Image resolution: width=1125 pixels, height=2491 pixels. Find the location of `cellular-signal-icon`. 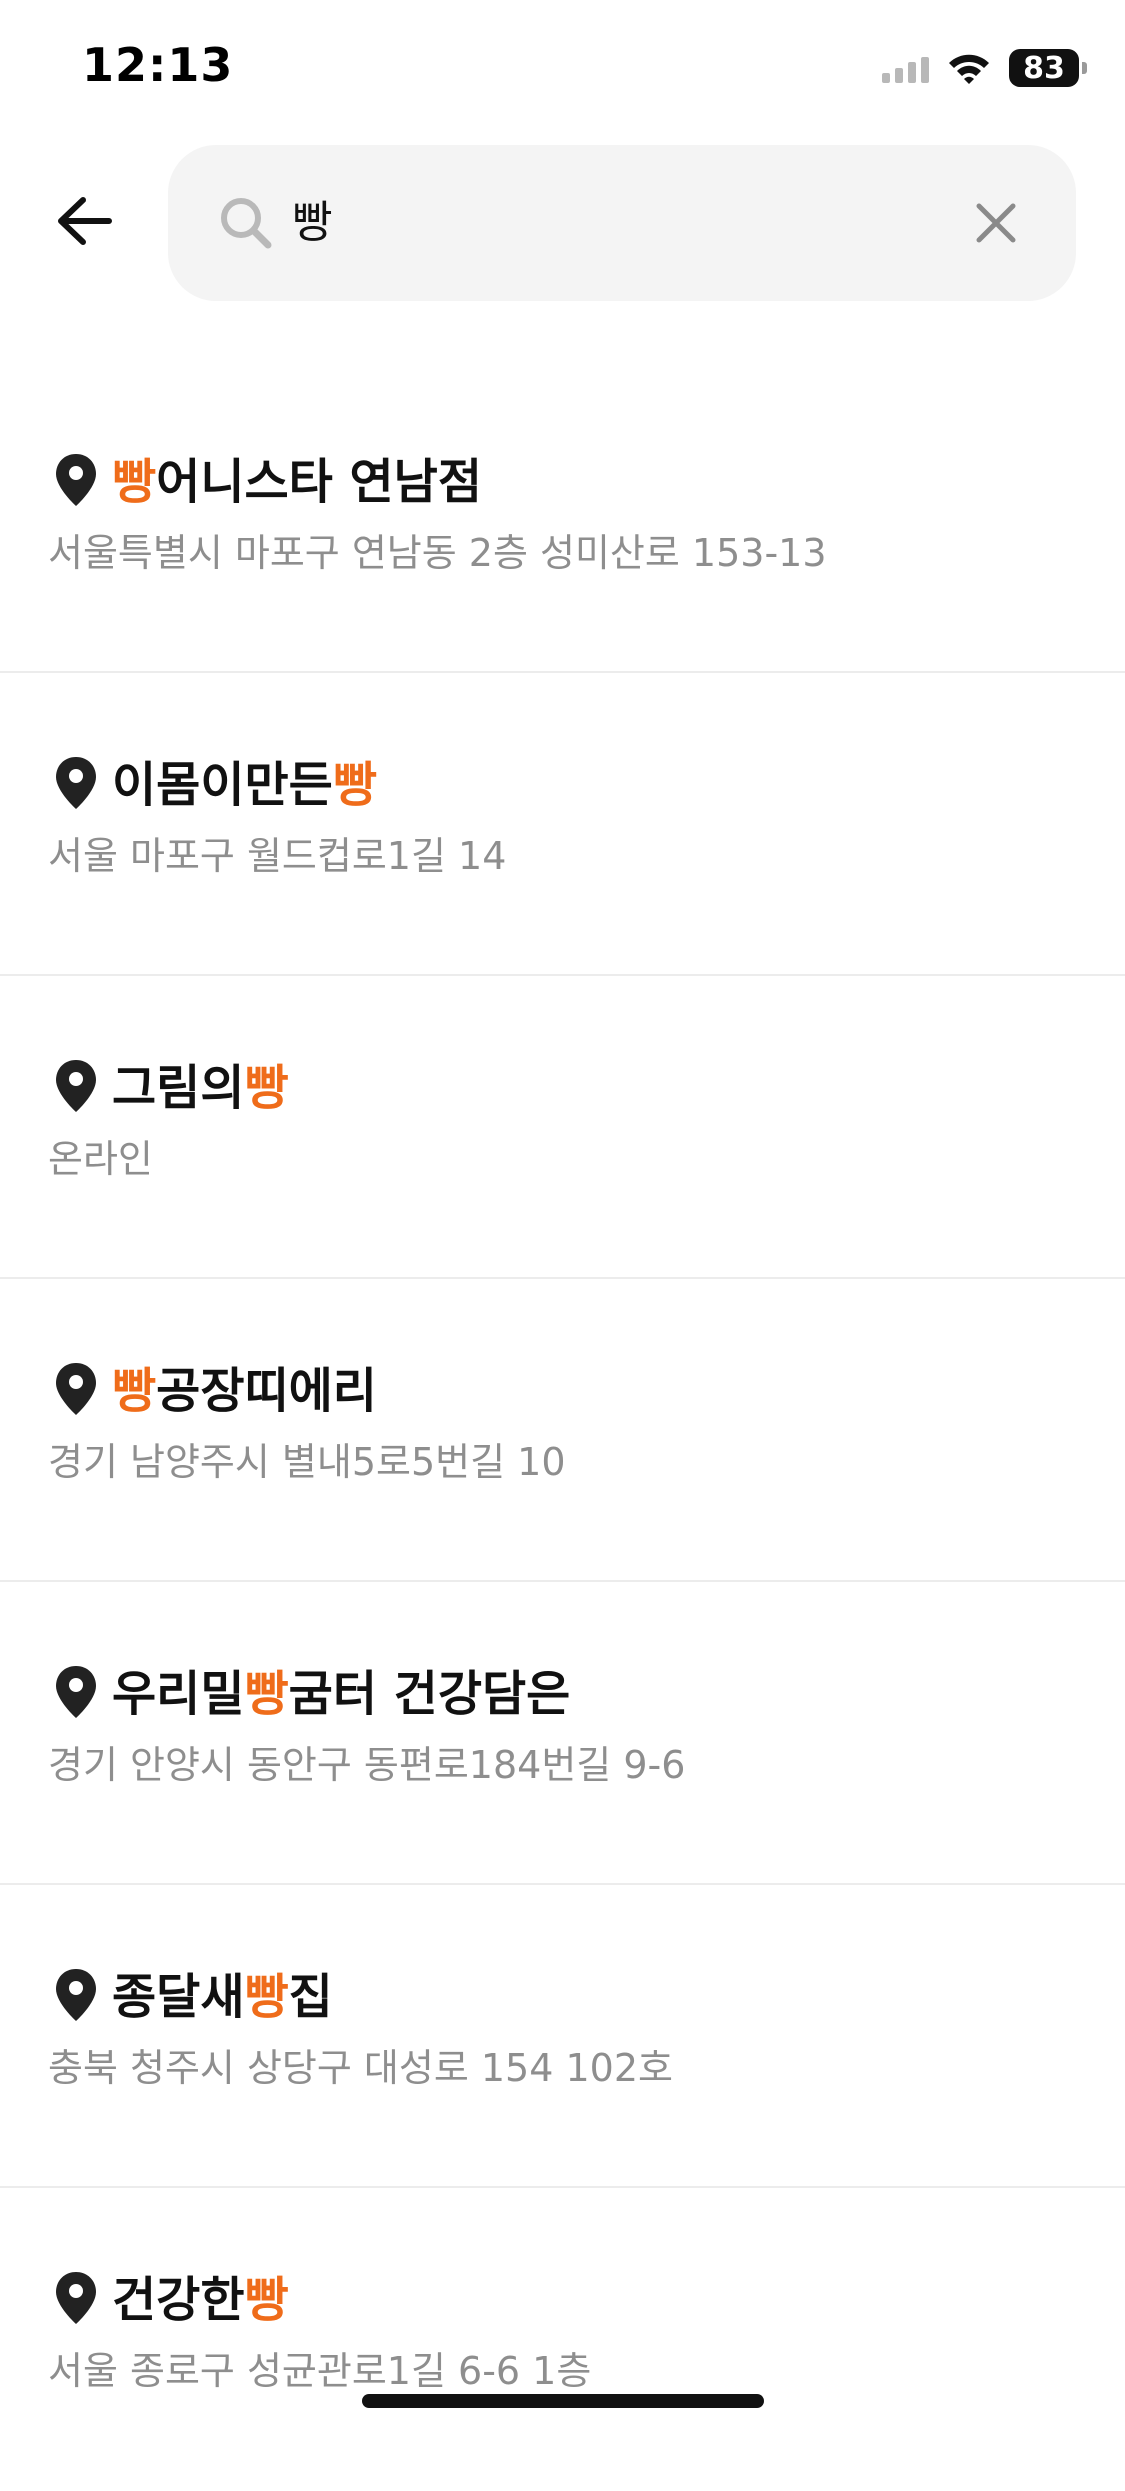

cellular-signal-icon is located at coordinates (905, 68).